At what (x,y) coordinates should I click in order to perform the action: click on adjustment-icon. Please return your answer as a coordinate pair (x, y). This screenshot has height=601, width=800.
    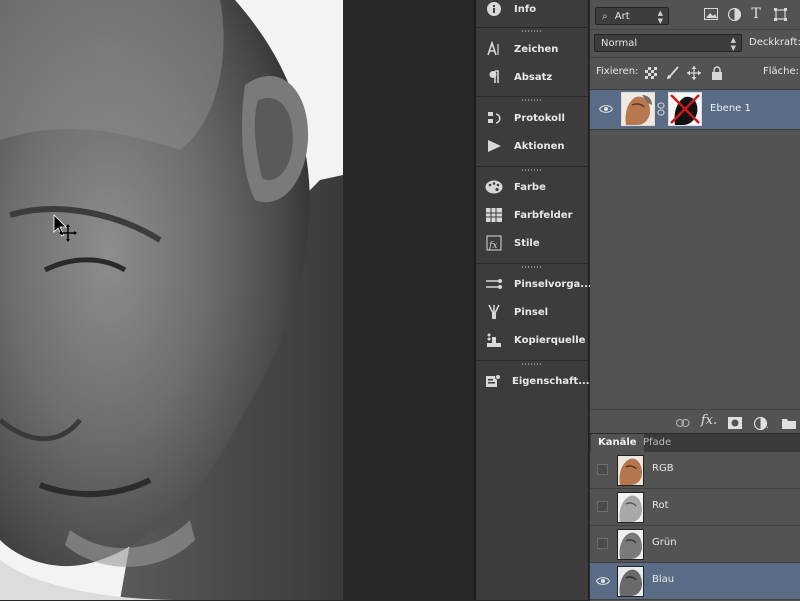
    Looking at the image, I should click on (761, 423).